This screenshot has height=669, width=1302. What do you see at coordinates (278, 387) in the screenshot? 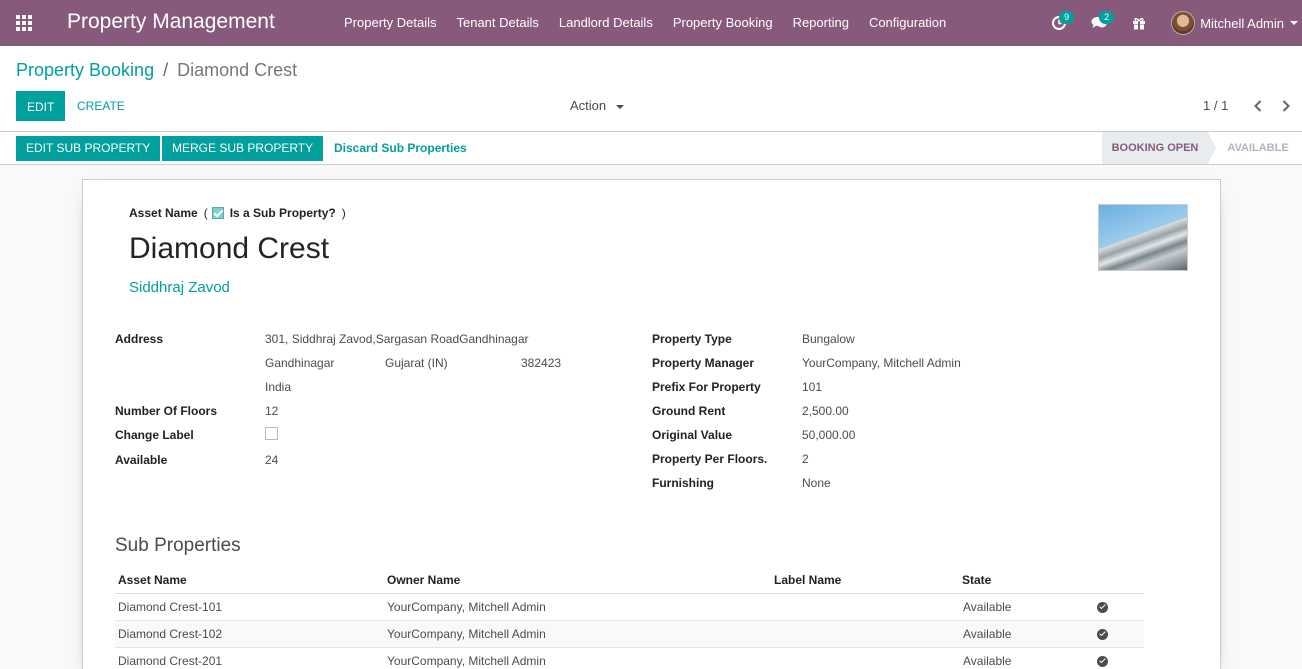
I see `address-country: India` at bounding box center [278, 387].